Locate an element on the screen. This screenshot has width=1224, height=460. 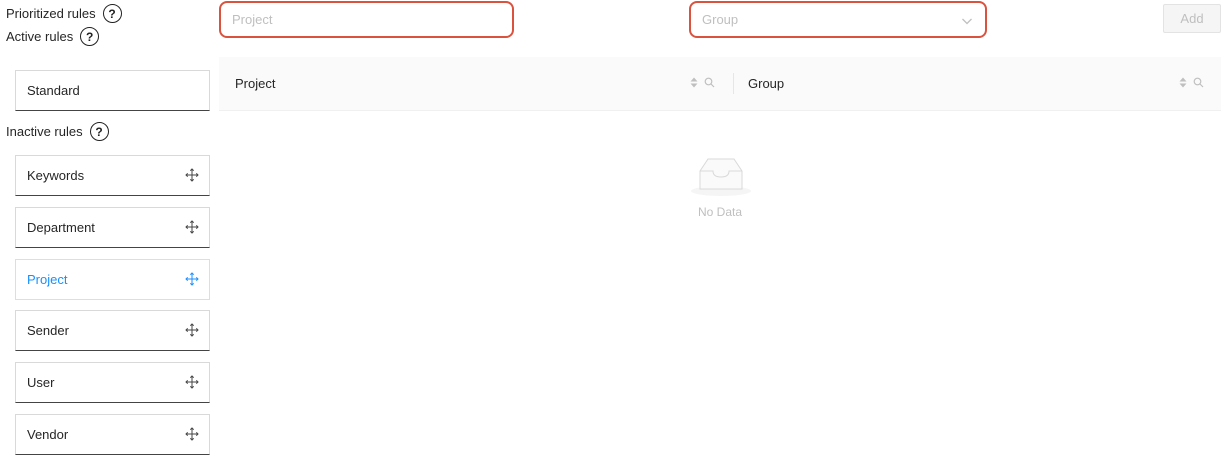
active-rules-label: Active rules ? is located at coordinates (53, 36).